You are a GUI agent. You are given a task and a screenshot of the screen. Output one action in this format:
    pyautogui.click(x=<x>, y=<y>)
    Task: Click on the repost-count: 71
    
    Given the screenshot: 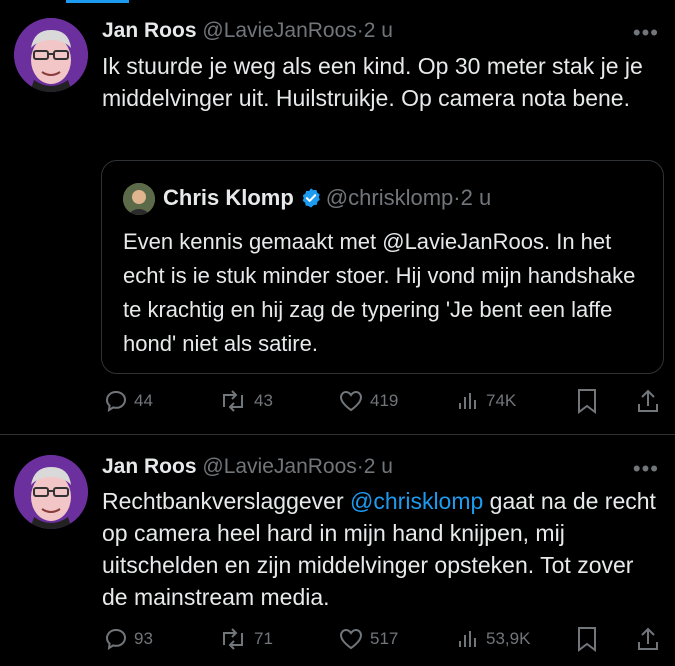 What is the action you would take?
    pyautogui.click(x=263, y=638)
    